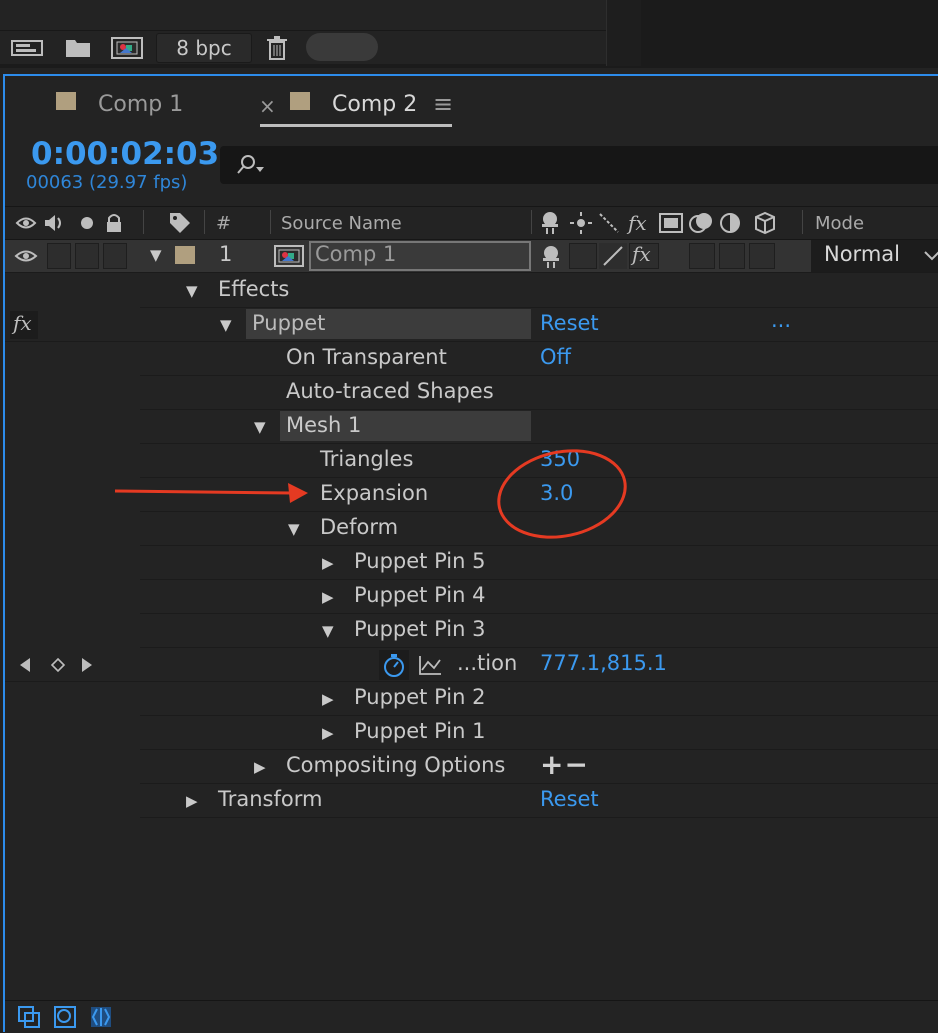 Image resolution: width=938 pixels, height=1033 pixels. Describe the element at coordinates (342, 47) in the screenshot. I see `flowchart-toggle` at that location.